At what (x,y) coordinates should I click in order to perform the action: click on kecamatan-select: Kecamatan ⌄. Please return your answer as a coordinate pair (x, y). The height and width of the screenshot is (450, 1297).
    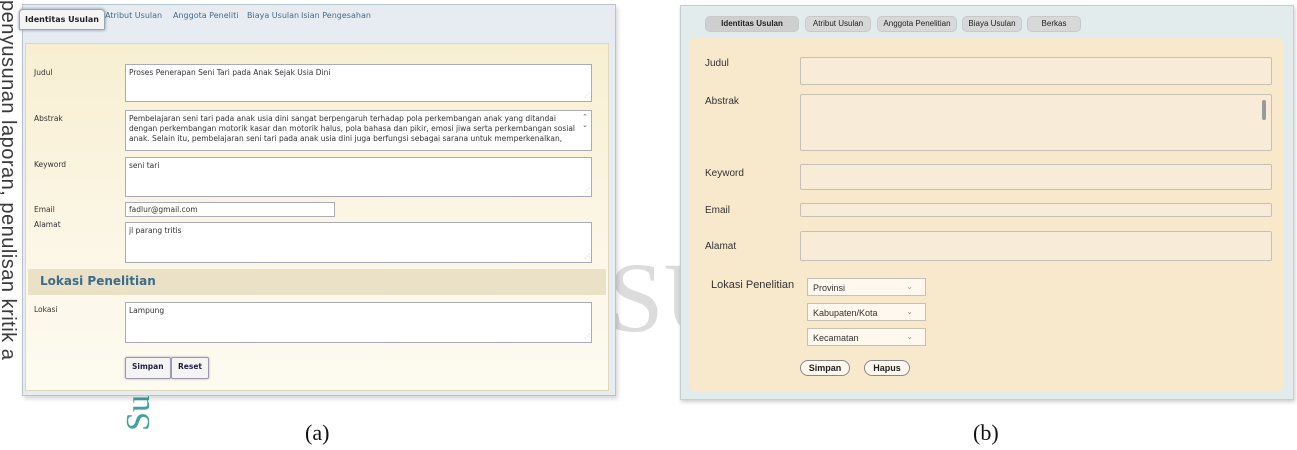
    Looking at the image, I should click on (866, 337).